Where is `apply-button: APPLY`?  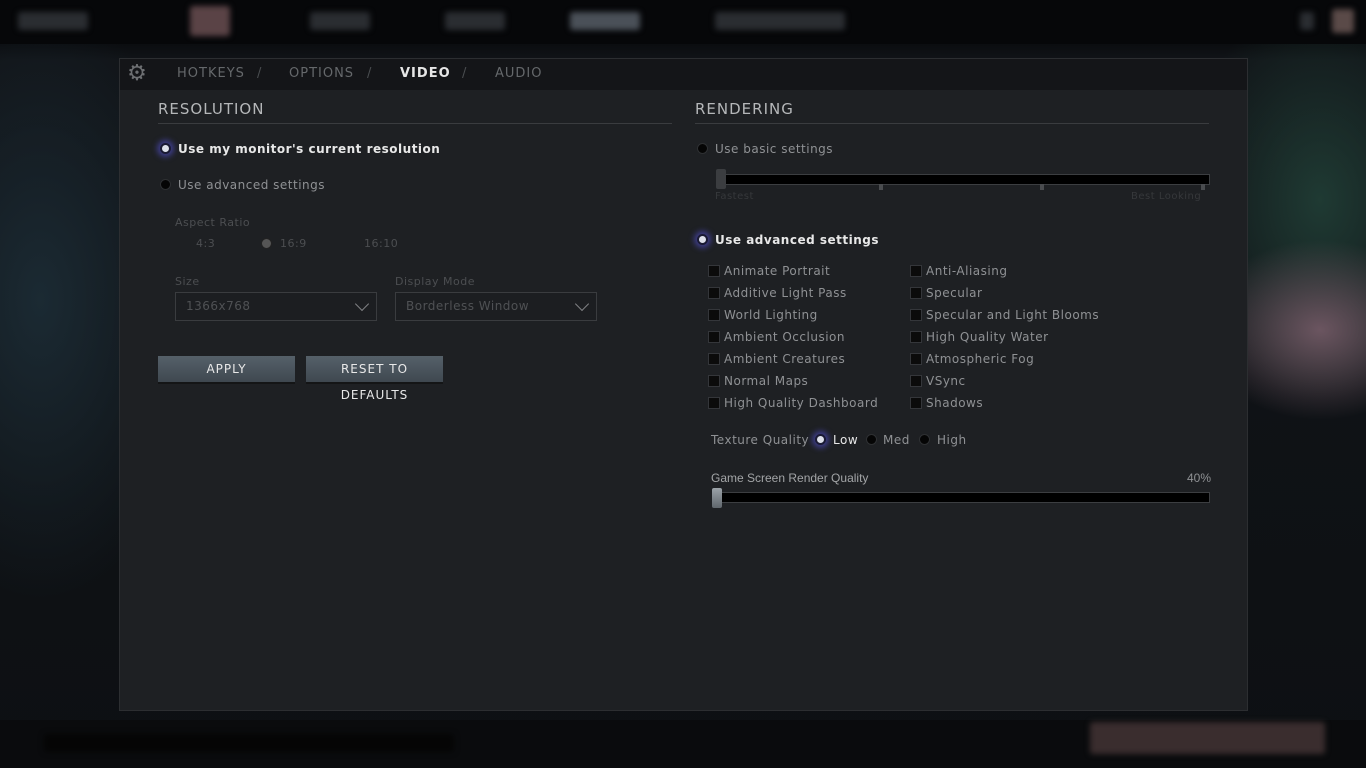 apply-button: APPLY is located at coordinates (226, 369).